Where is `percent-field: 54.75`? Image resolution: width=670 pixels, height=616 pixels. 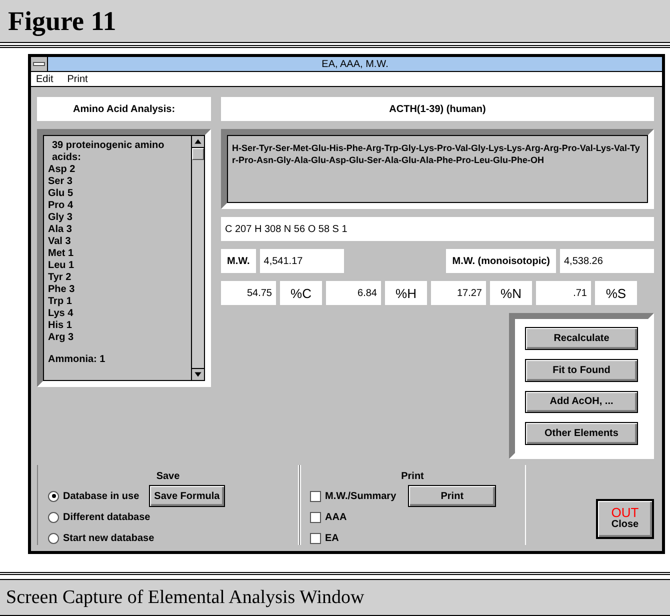
percent-field: 54.75 is located at coordinates (248, 293).